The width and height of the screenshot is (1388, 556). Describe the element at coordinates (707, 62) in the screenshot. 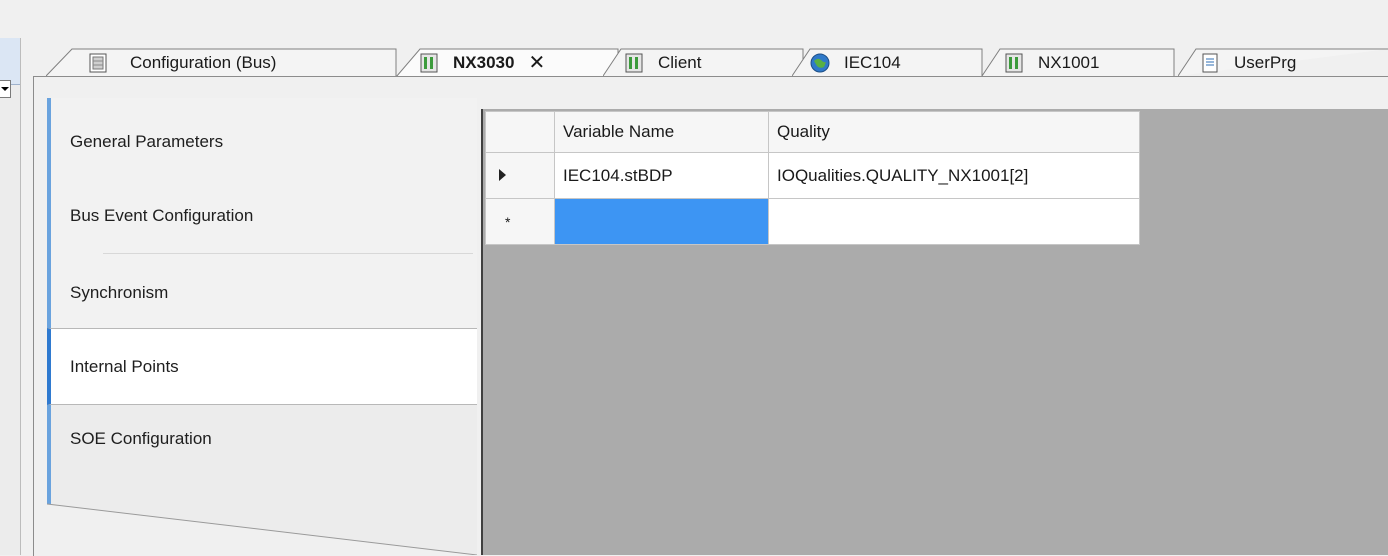

I see `tab-client: Client` at that location.